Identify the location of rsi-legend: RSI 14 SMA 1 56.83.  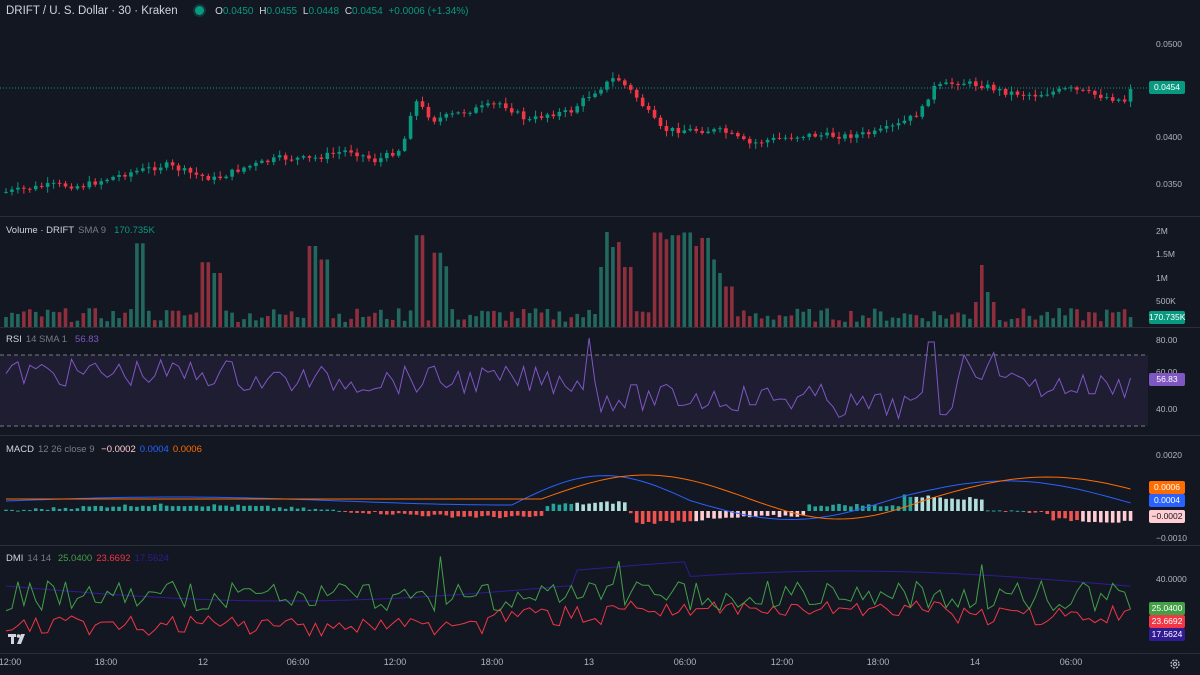
(54, 339).